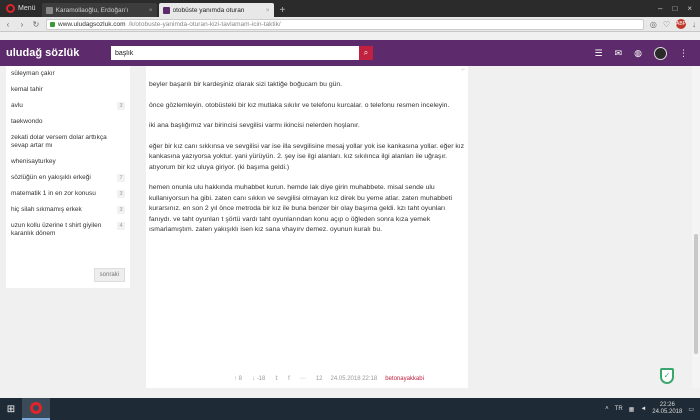 This screenshot has height=420, width=700. I want to click on entry-number: 12, so click(319, 379).